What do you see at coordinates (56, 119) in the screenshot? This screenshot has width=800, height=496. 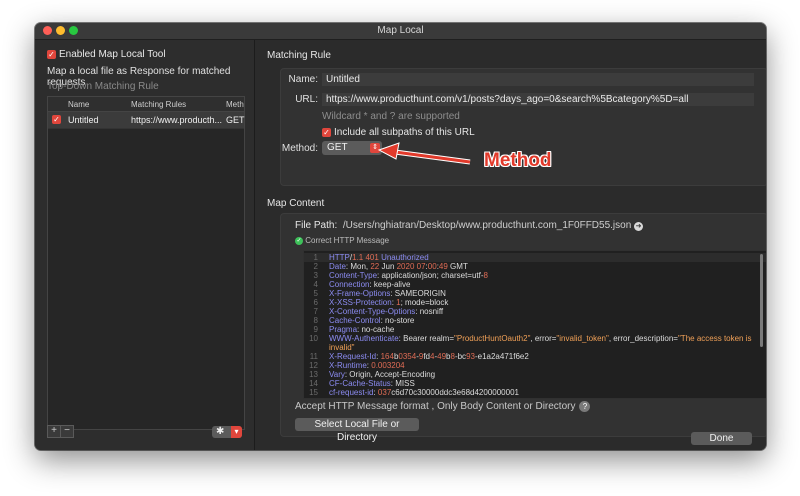 I see `rule-enabled-checkbox: ✓` at bounding box center [56, 119].